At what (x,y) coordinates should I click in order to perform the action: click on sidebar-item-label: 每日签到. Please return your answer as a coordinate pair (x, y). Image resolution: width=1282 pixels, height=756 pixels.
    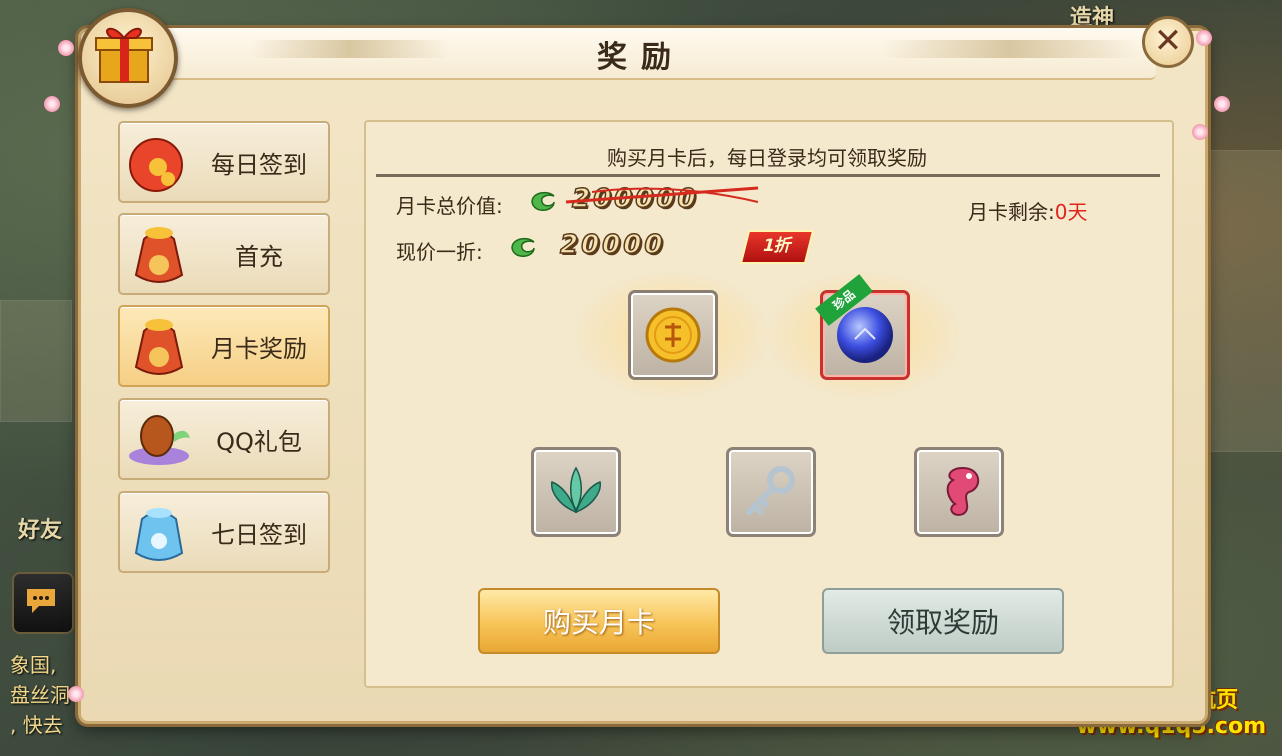
    Looking at the image, I should click on (259, 164).